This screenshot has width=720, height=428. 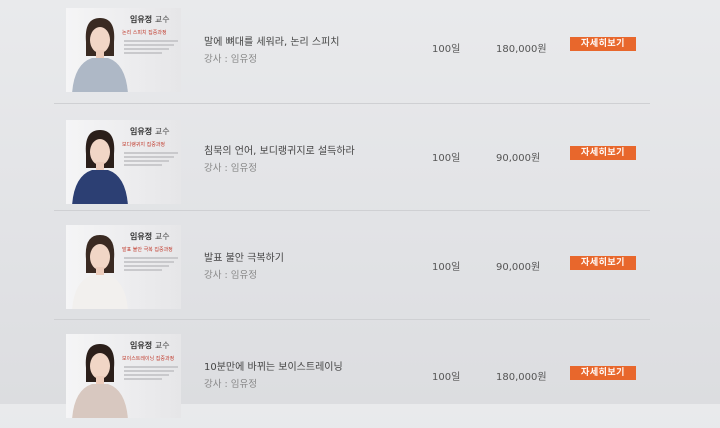 What do you see at coordinates (244, 256) in the screenshot?
I see `course-title: 발표 불안 극복하기` at bounding box center [244, 256].